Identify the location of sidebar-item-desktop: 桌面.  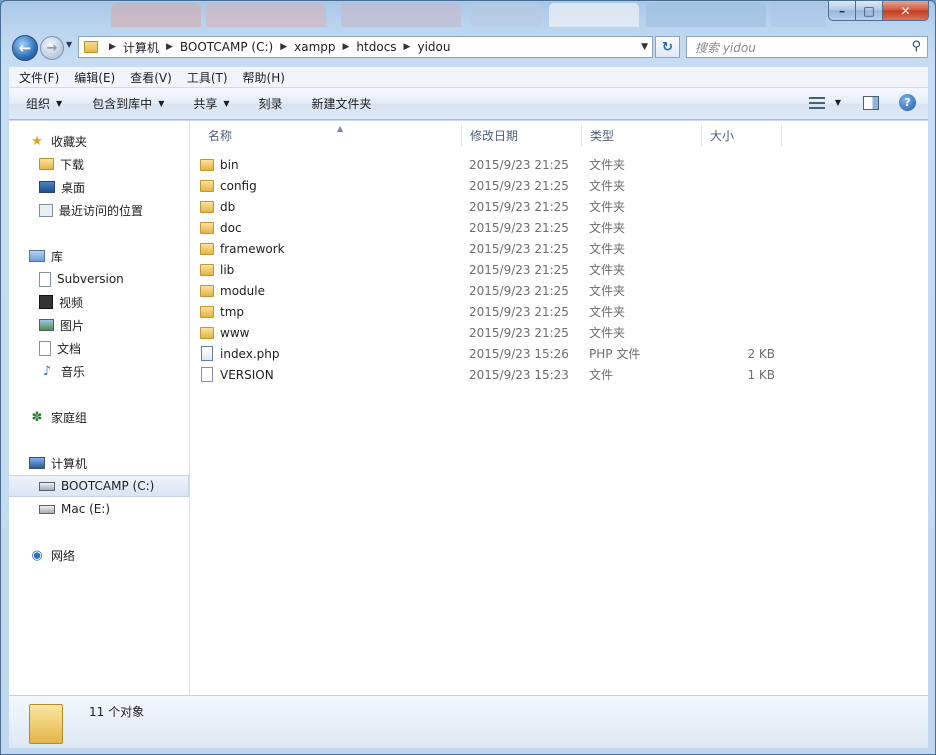
(99, 187).